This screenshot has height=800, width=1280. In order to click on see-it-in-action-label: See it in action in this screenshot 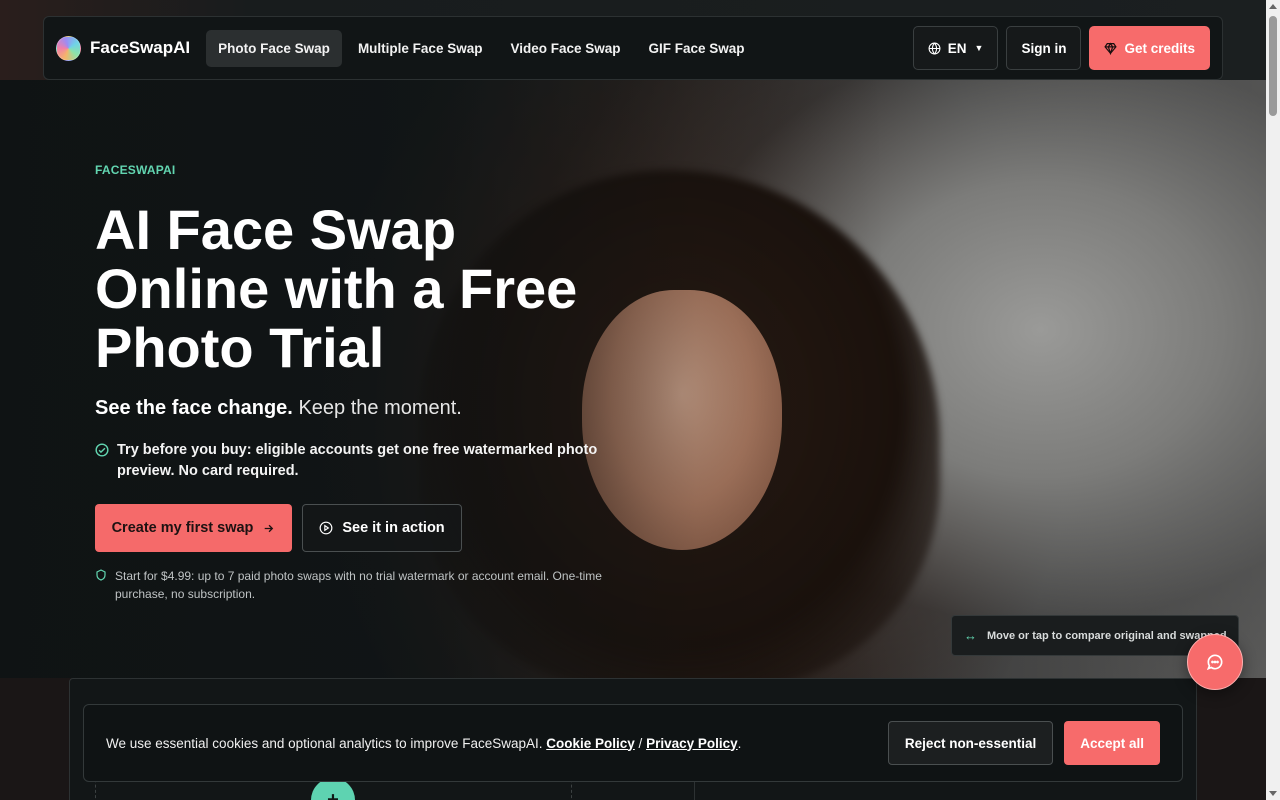, I will do `click(393, 528)`.